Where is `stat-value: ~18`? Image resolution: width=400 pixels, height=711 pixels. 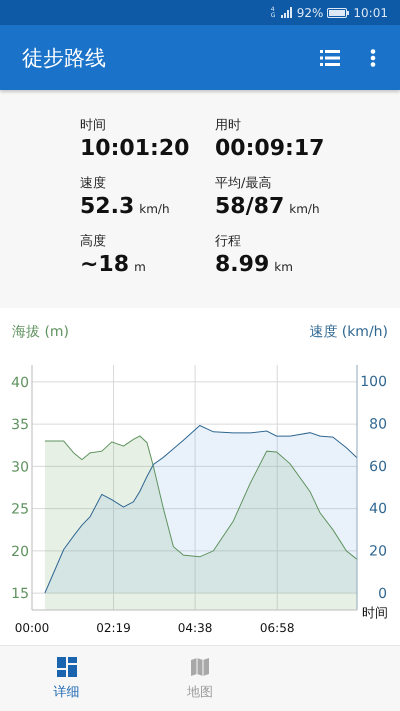
stat-value: ~18 is located at coordinates (105, 265).